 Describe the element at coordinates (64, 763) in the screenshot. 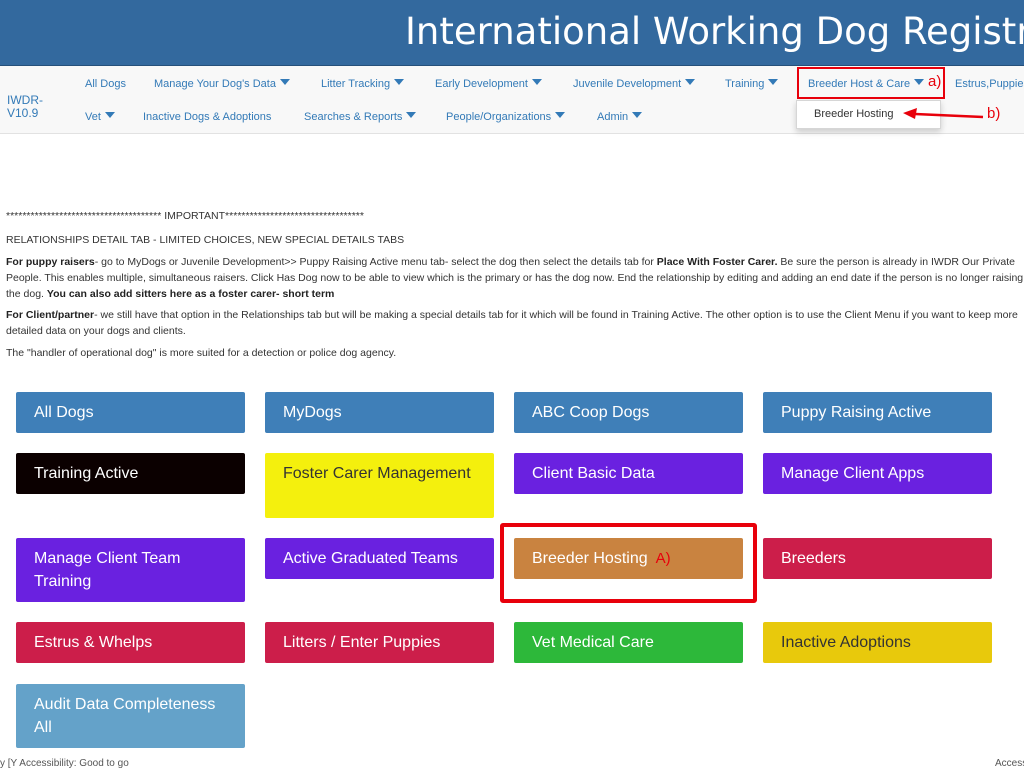

I see `status-bar-text: y [Y Accessibility: Good to go` at that location.